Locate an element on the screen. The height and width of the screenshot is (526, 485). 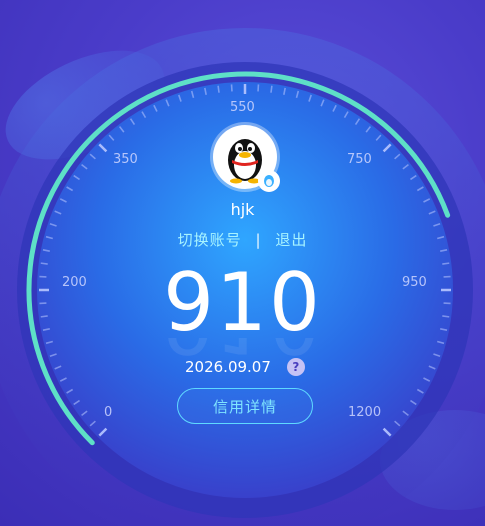
username: hjk is located at coordinates (242, 209).